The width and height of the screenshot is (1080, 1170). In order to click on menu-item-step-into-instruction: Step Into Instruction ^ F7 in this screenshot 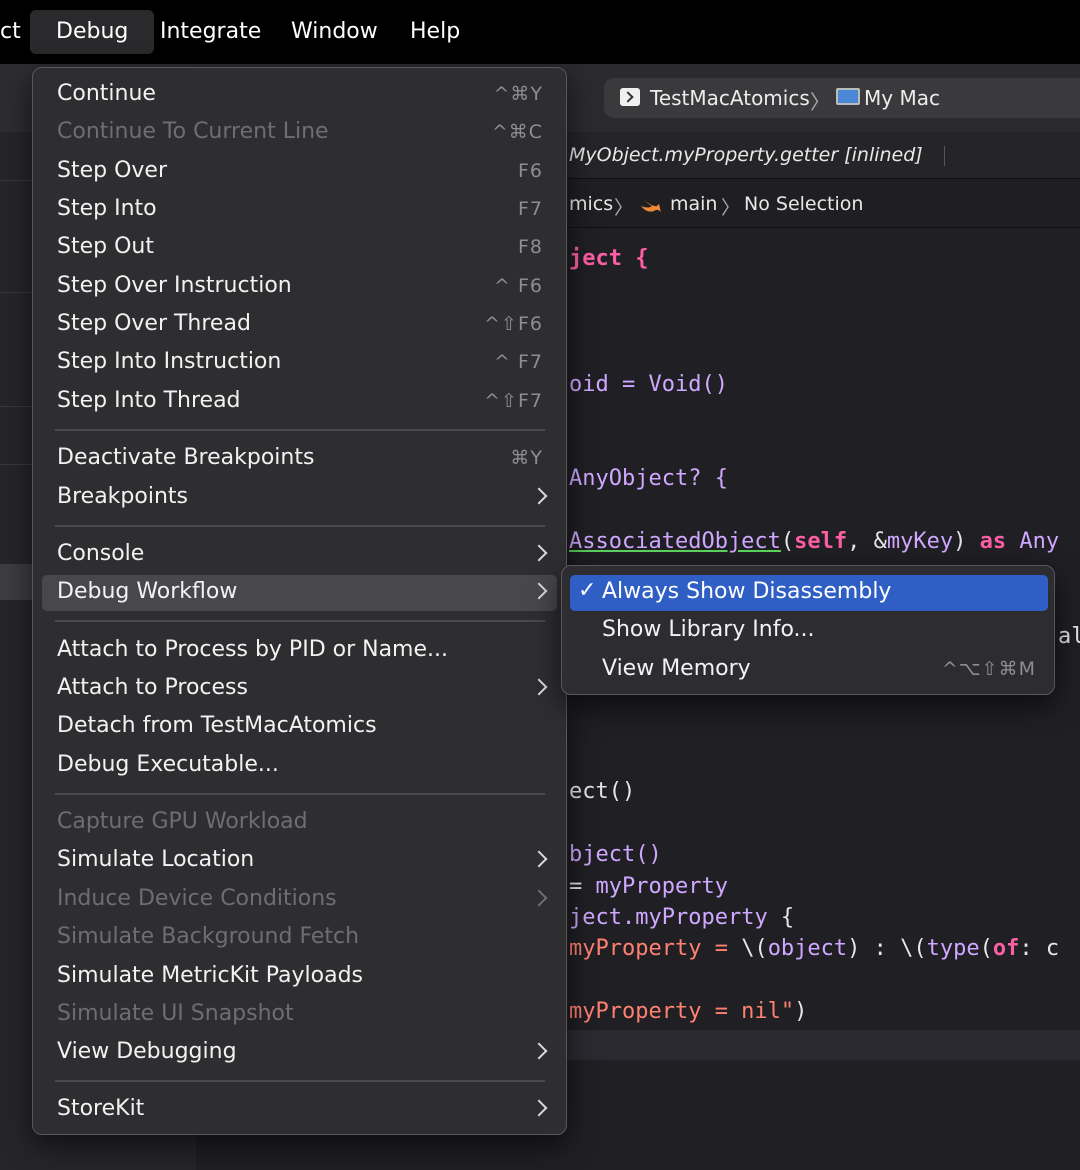, I will do `click(299, 363)`.